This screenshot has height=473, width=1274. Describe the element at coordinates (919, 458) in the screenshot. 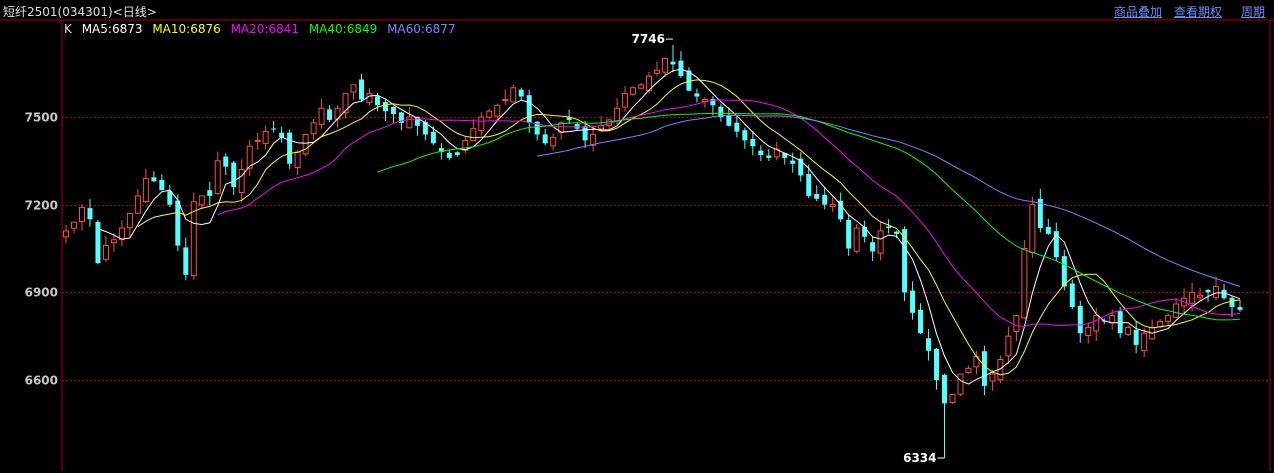

I see `low-label: 6334` at that location.